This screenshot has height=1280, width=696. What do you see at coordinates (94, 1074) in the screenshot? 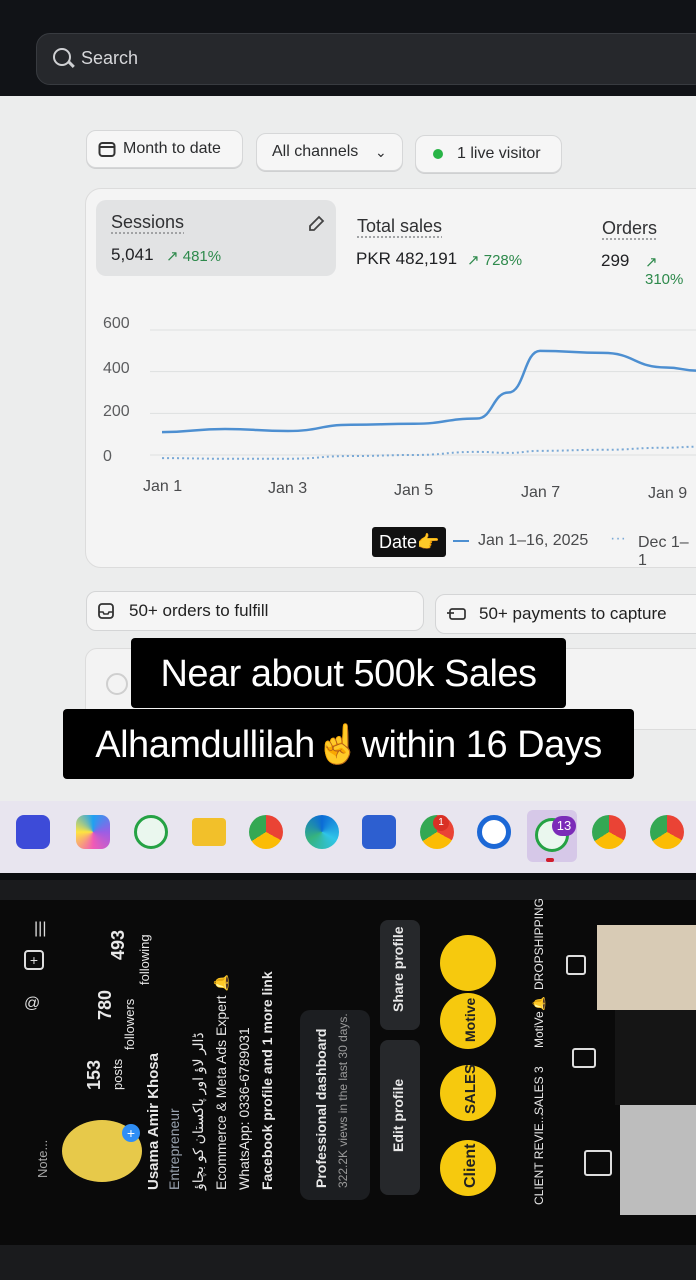
I see `posts-count: 153` at bounding box center [94, 1074].